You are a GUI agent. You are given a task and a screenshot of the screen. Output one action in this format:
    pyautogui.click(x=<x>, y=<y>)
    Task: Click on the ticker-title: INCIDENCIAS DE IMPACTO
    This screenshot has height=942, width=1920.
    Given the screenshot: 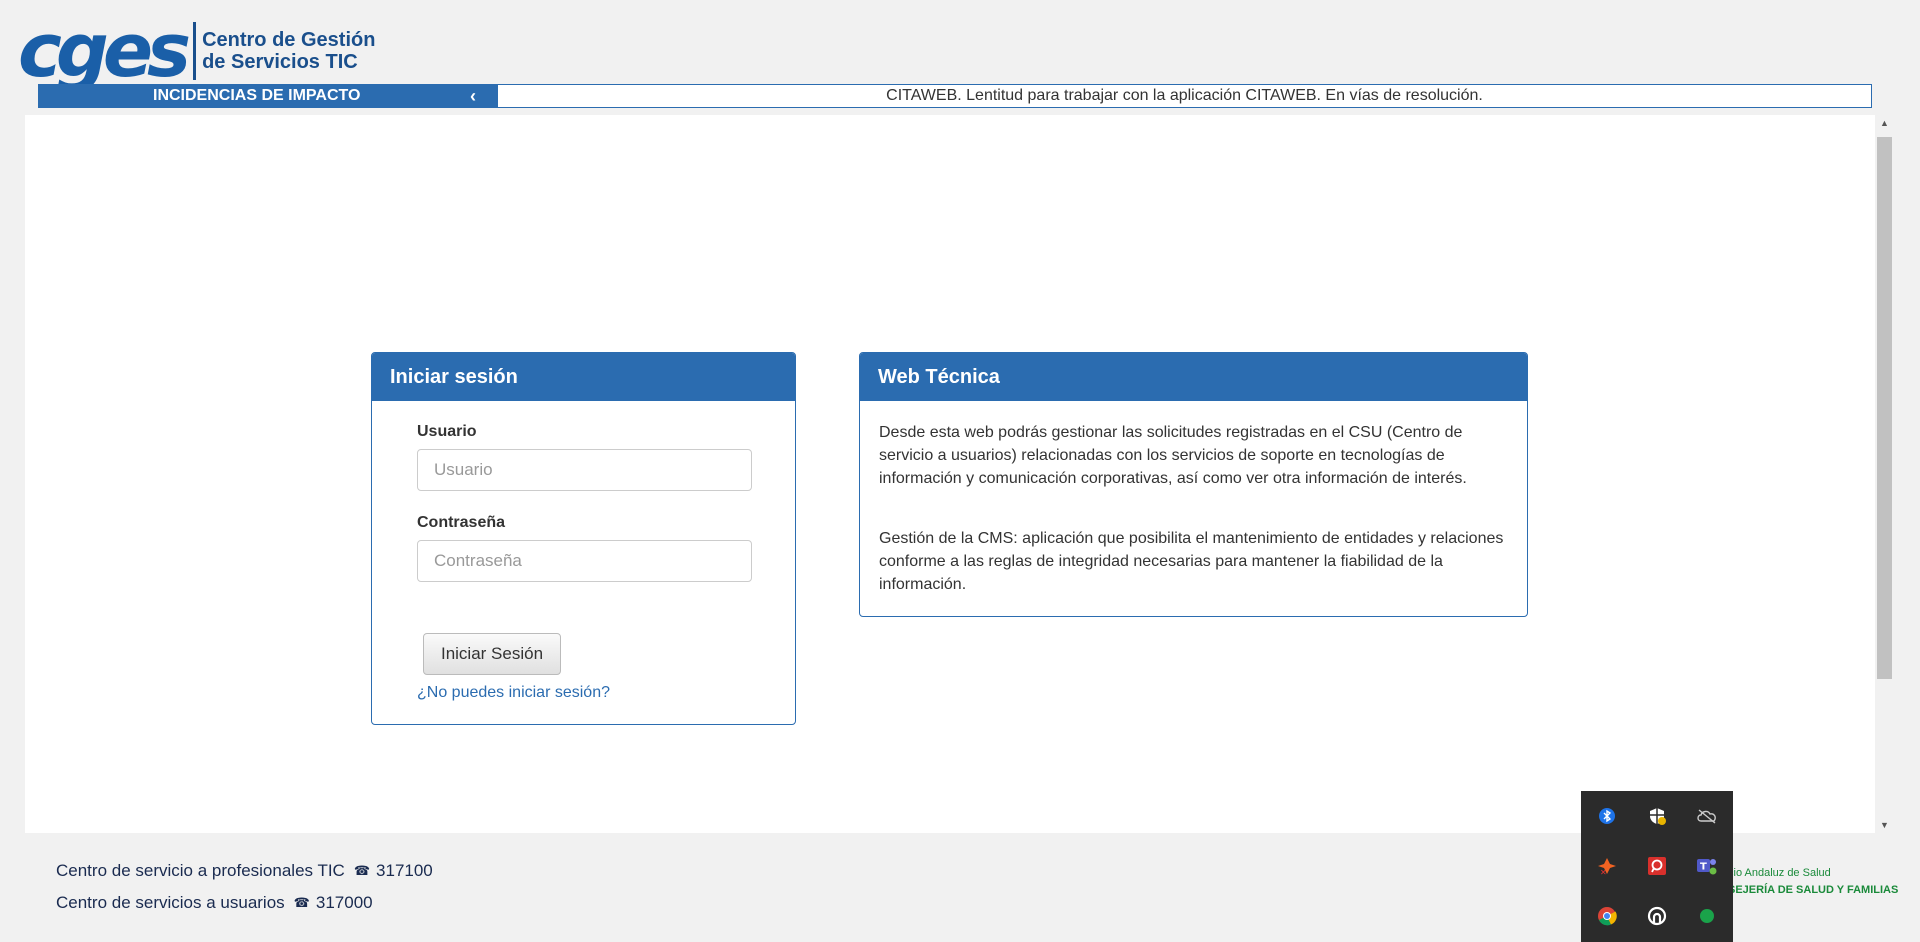 What is the action you would take?
    pyautogui.click(x=257, y=95)
    